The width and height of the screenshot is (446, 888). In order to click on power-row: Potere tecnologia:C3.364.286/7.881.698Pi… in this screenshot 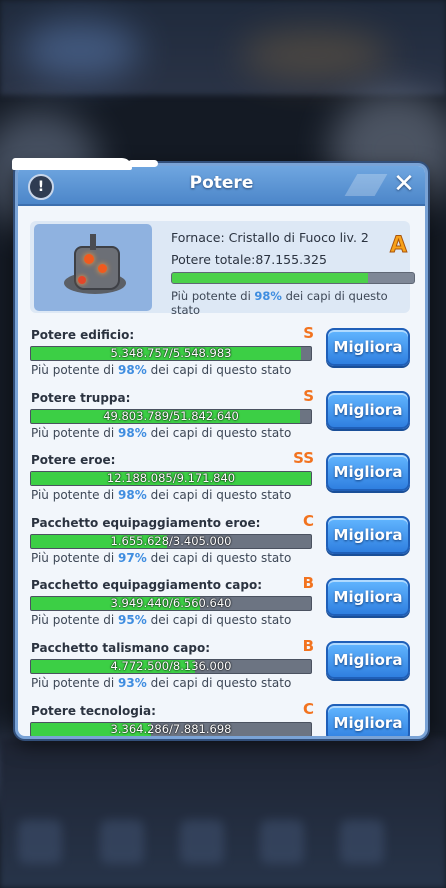, I will do `click(220, 718)`.